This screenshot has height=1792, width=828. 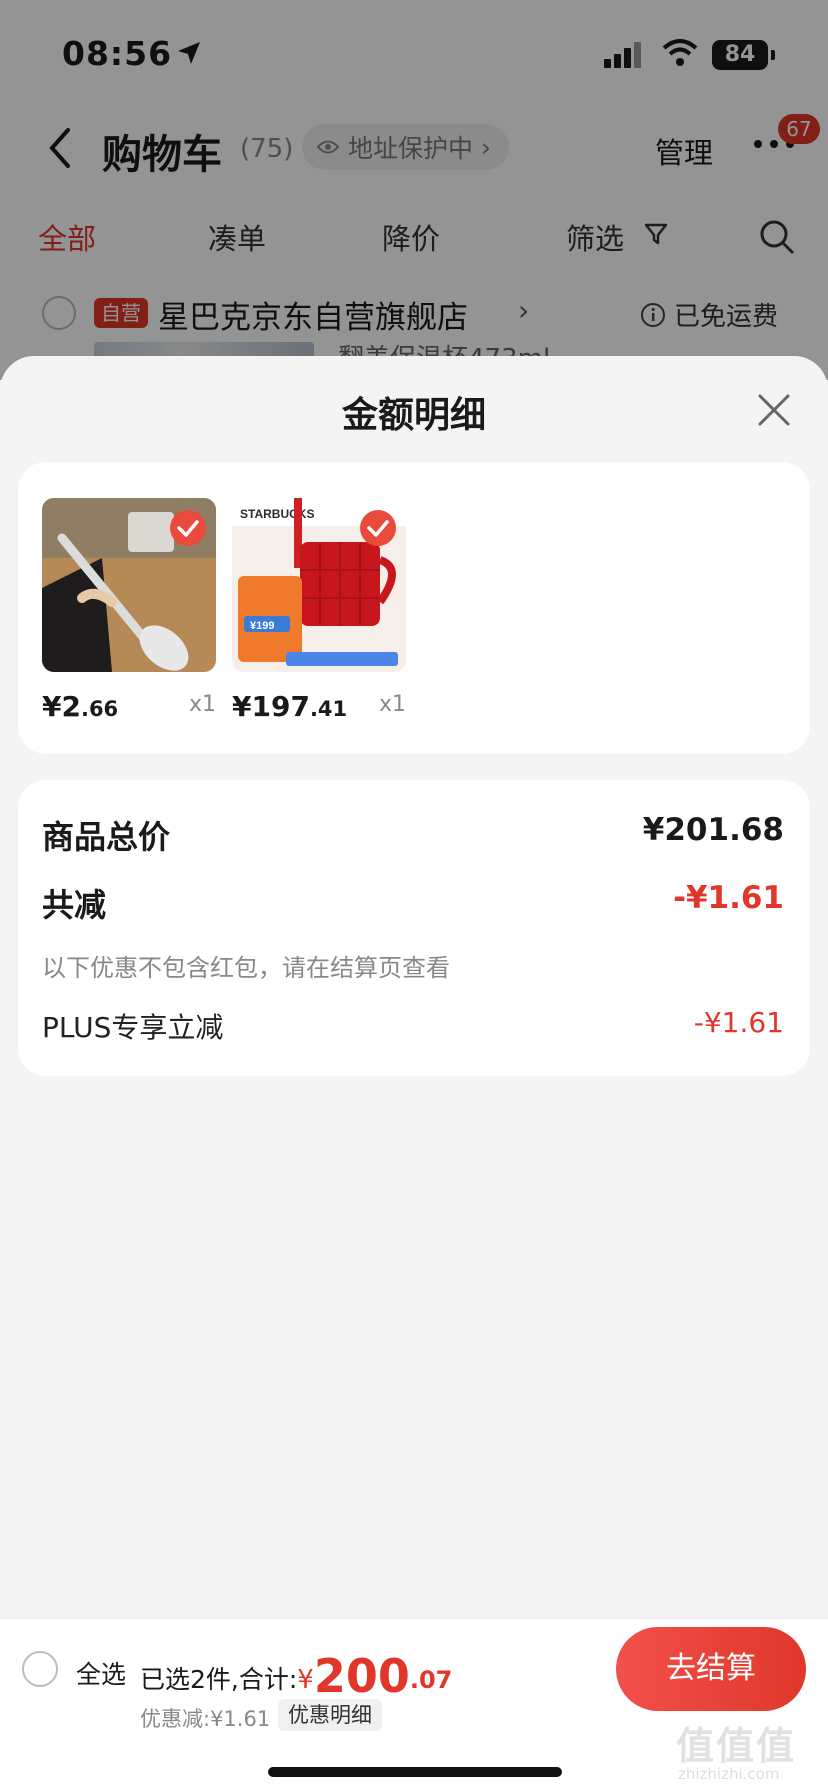 I want to click on item-spoon: ¥2.66 x1, so click(x=129, y=610).